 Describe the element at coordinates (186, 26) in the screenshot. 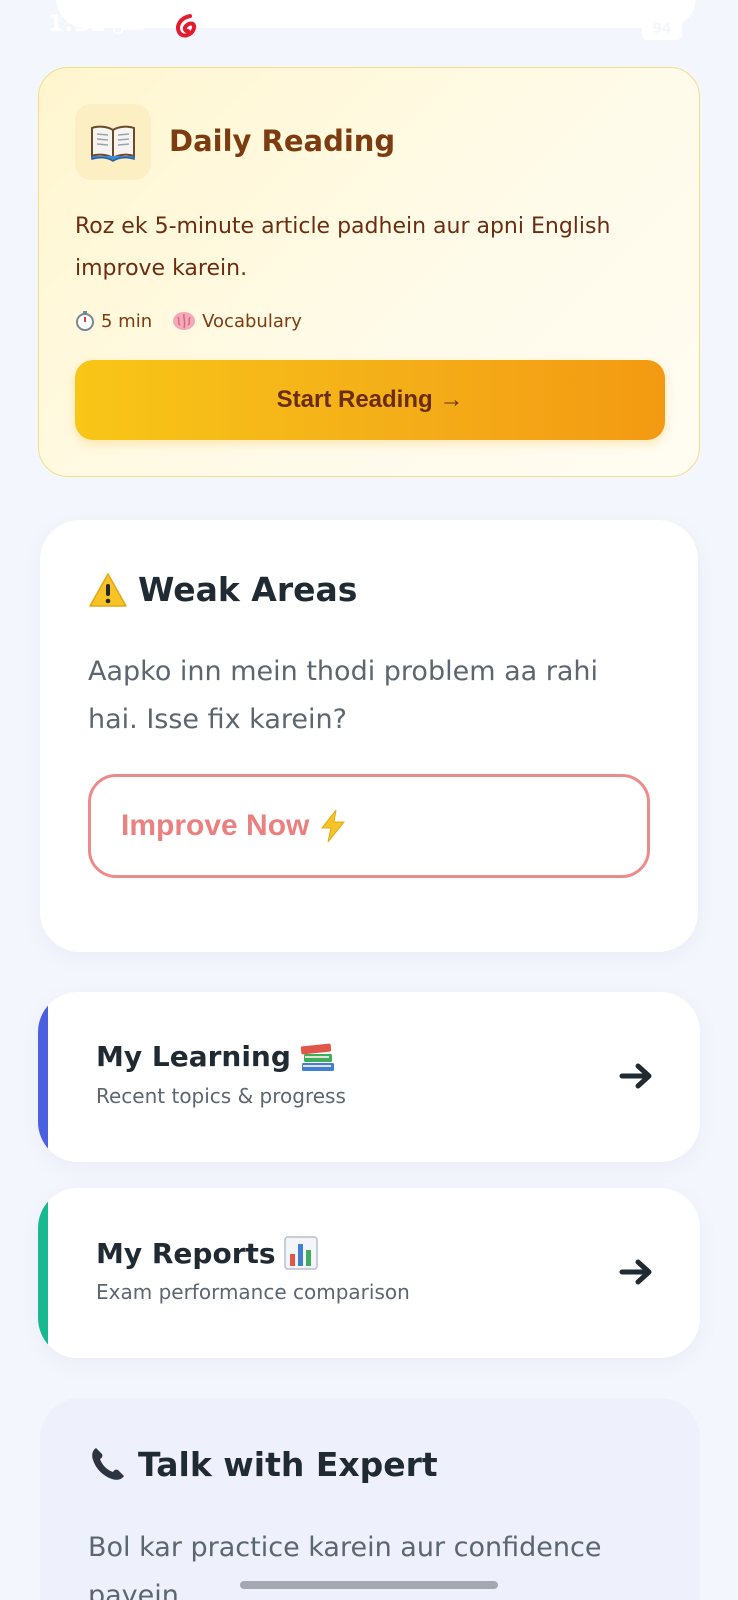

I see `carrier-logo-icon` at that location.